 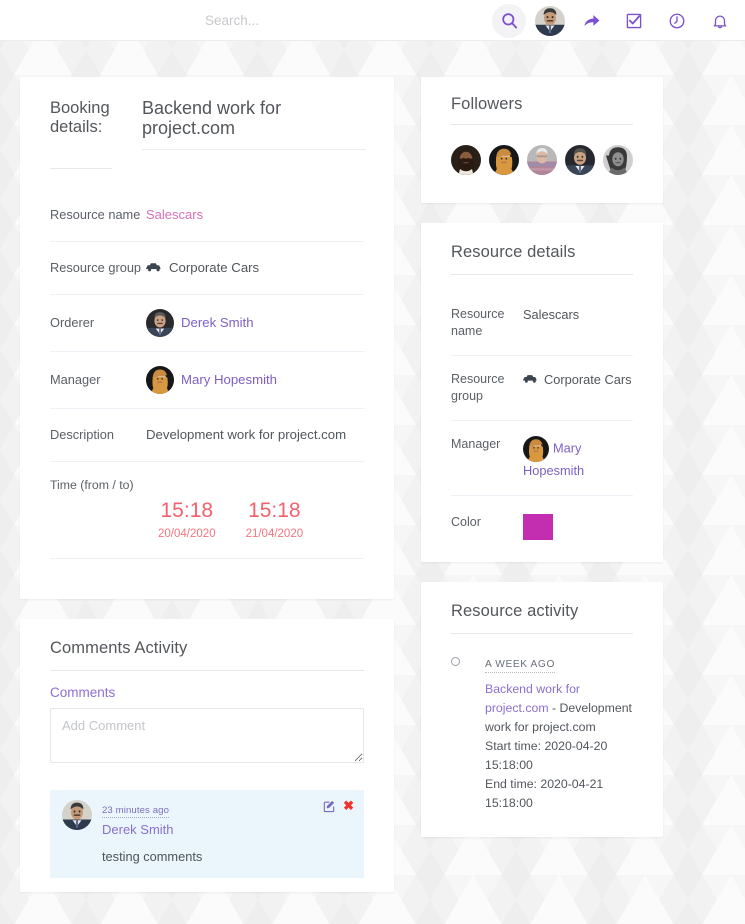 What do you see at coordinates (546, 755) in the screenshot?
I see `activity-start-time: Start time: 2020-04-20 15:18:00` at bounding box center [546, 755].